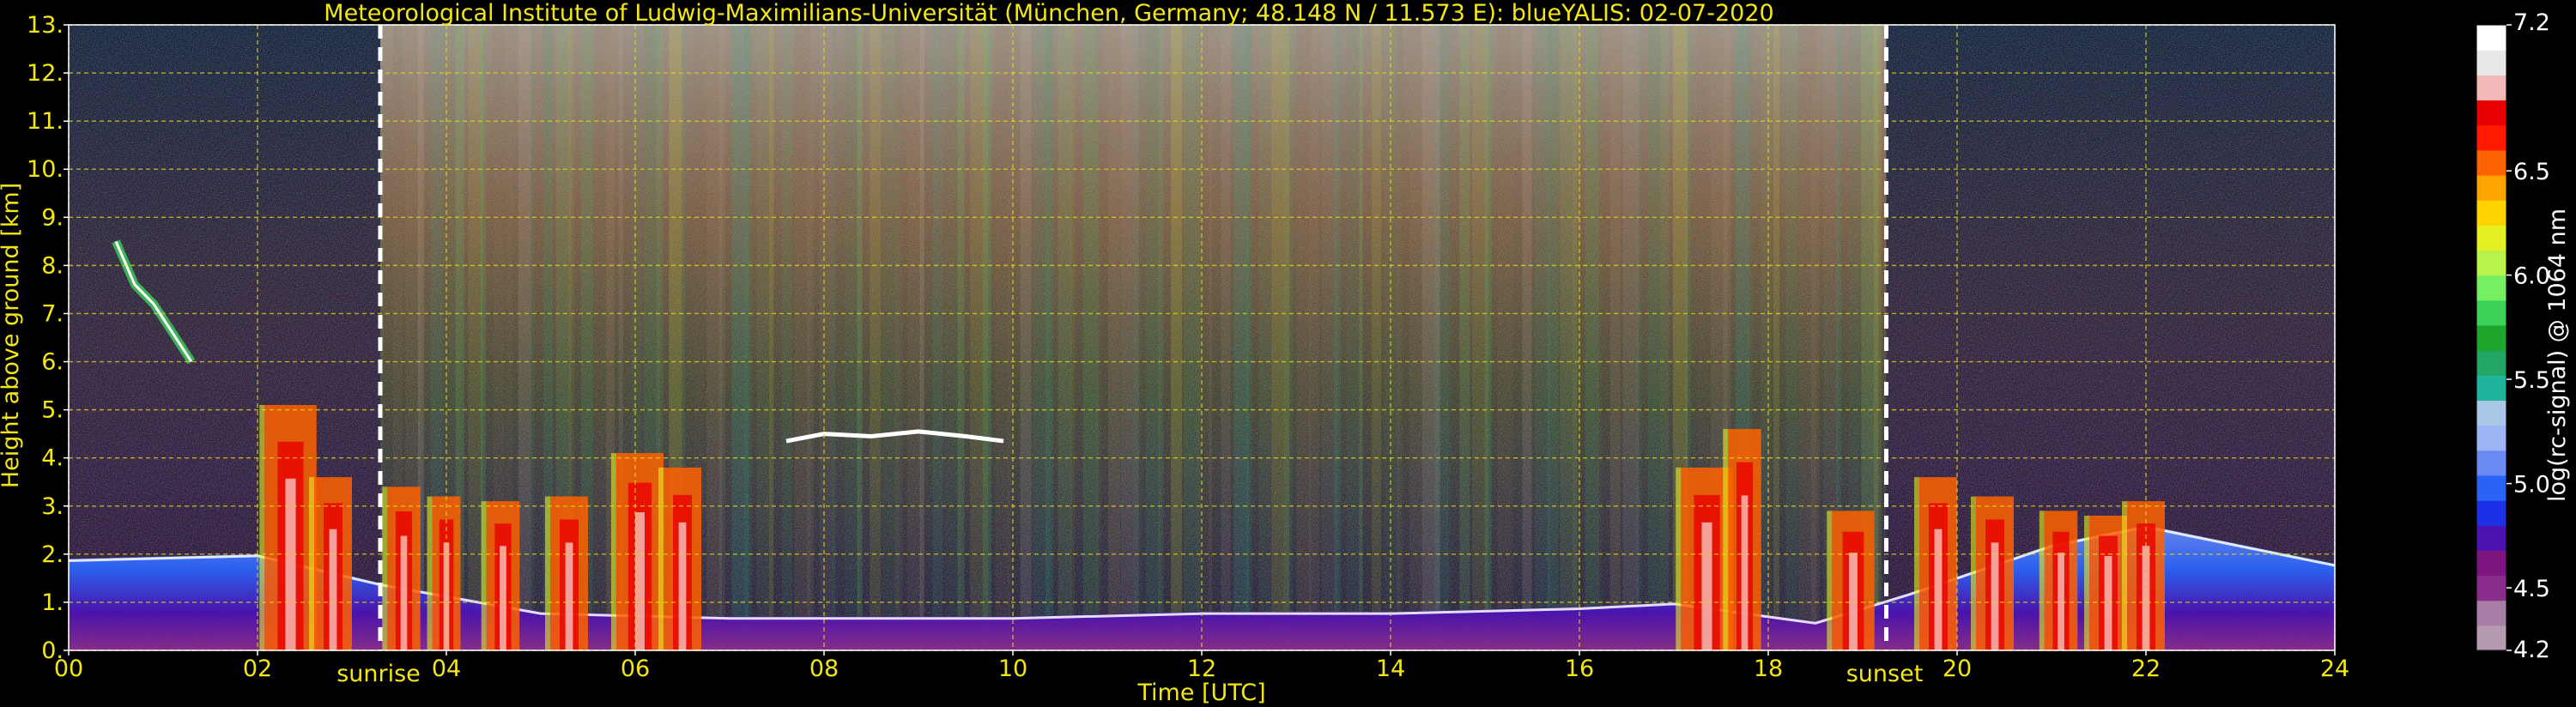 Image resolution: width=2576 pixels, height=707 pixels. Describe the element at coordinates (52, 651) in the screenshot. I see `y-tick-label: 0.` at that location.